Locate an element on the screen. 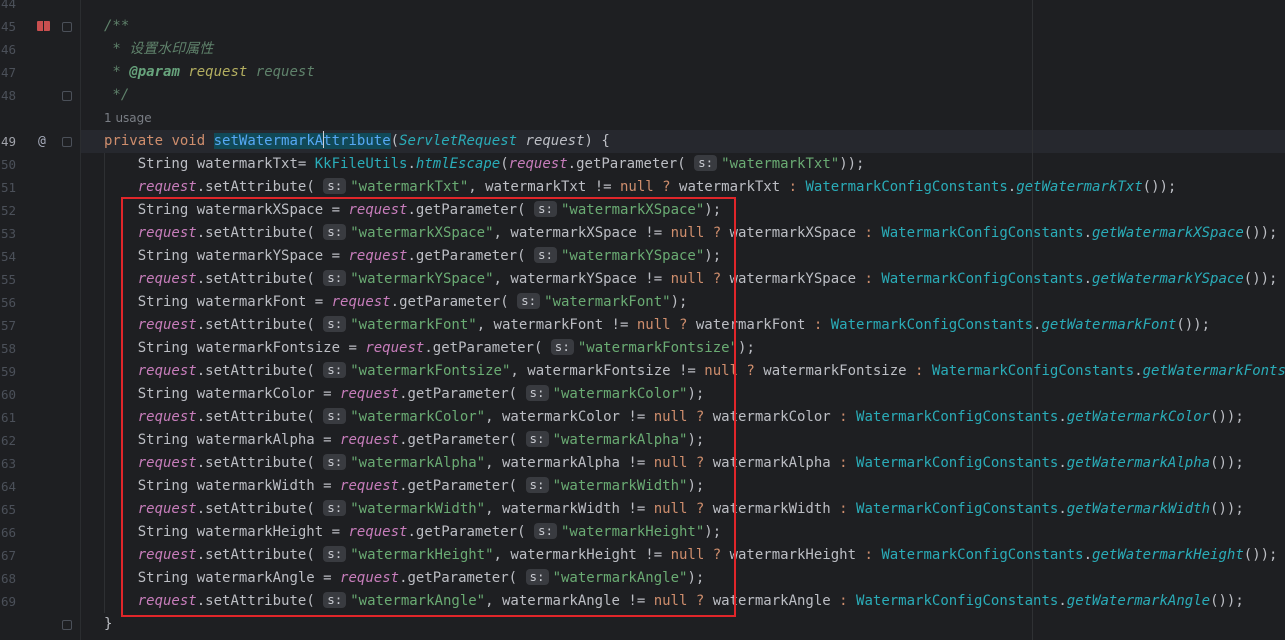  line-number: 68 is located at coordinates (8, 578).